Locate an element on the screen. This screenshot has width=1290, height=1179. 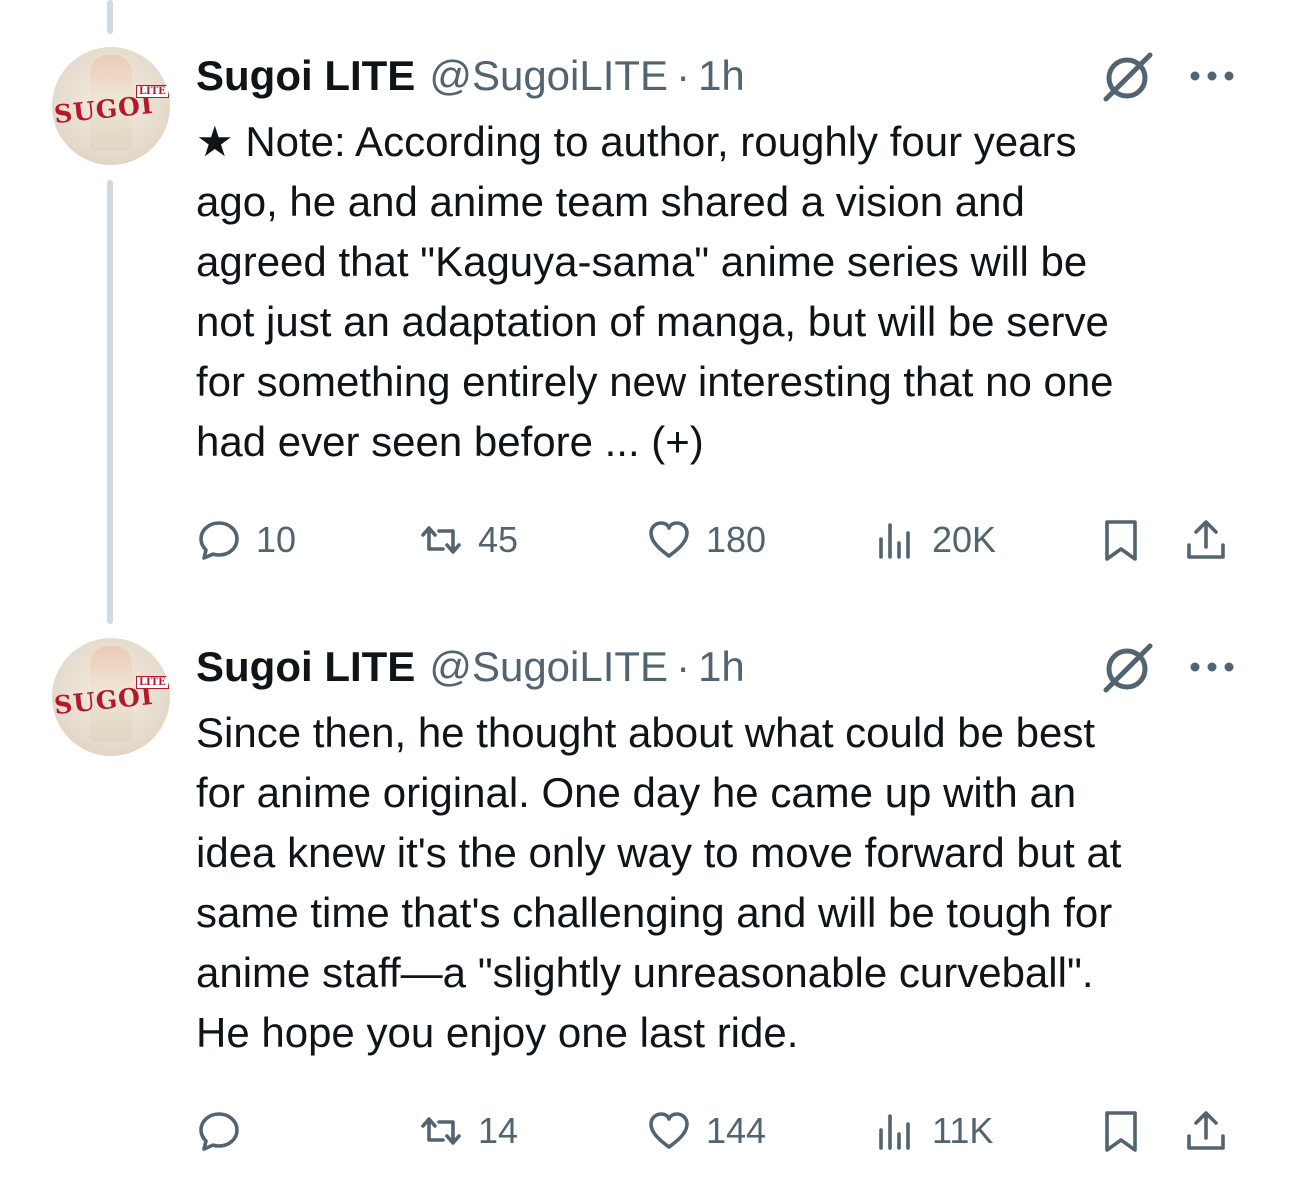
share-icon is located at coordinates (1206, 1130).